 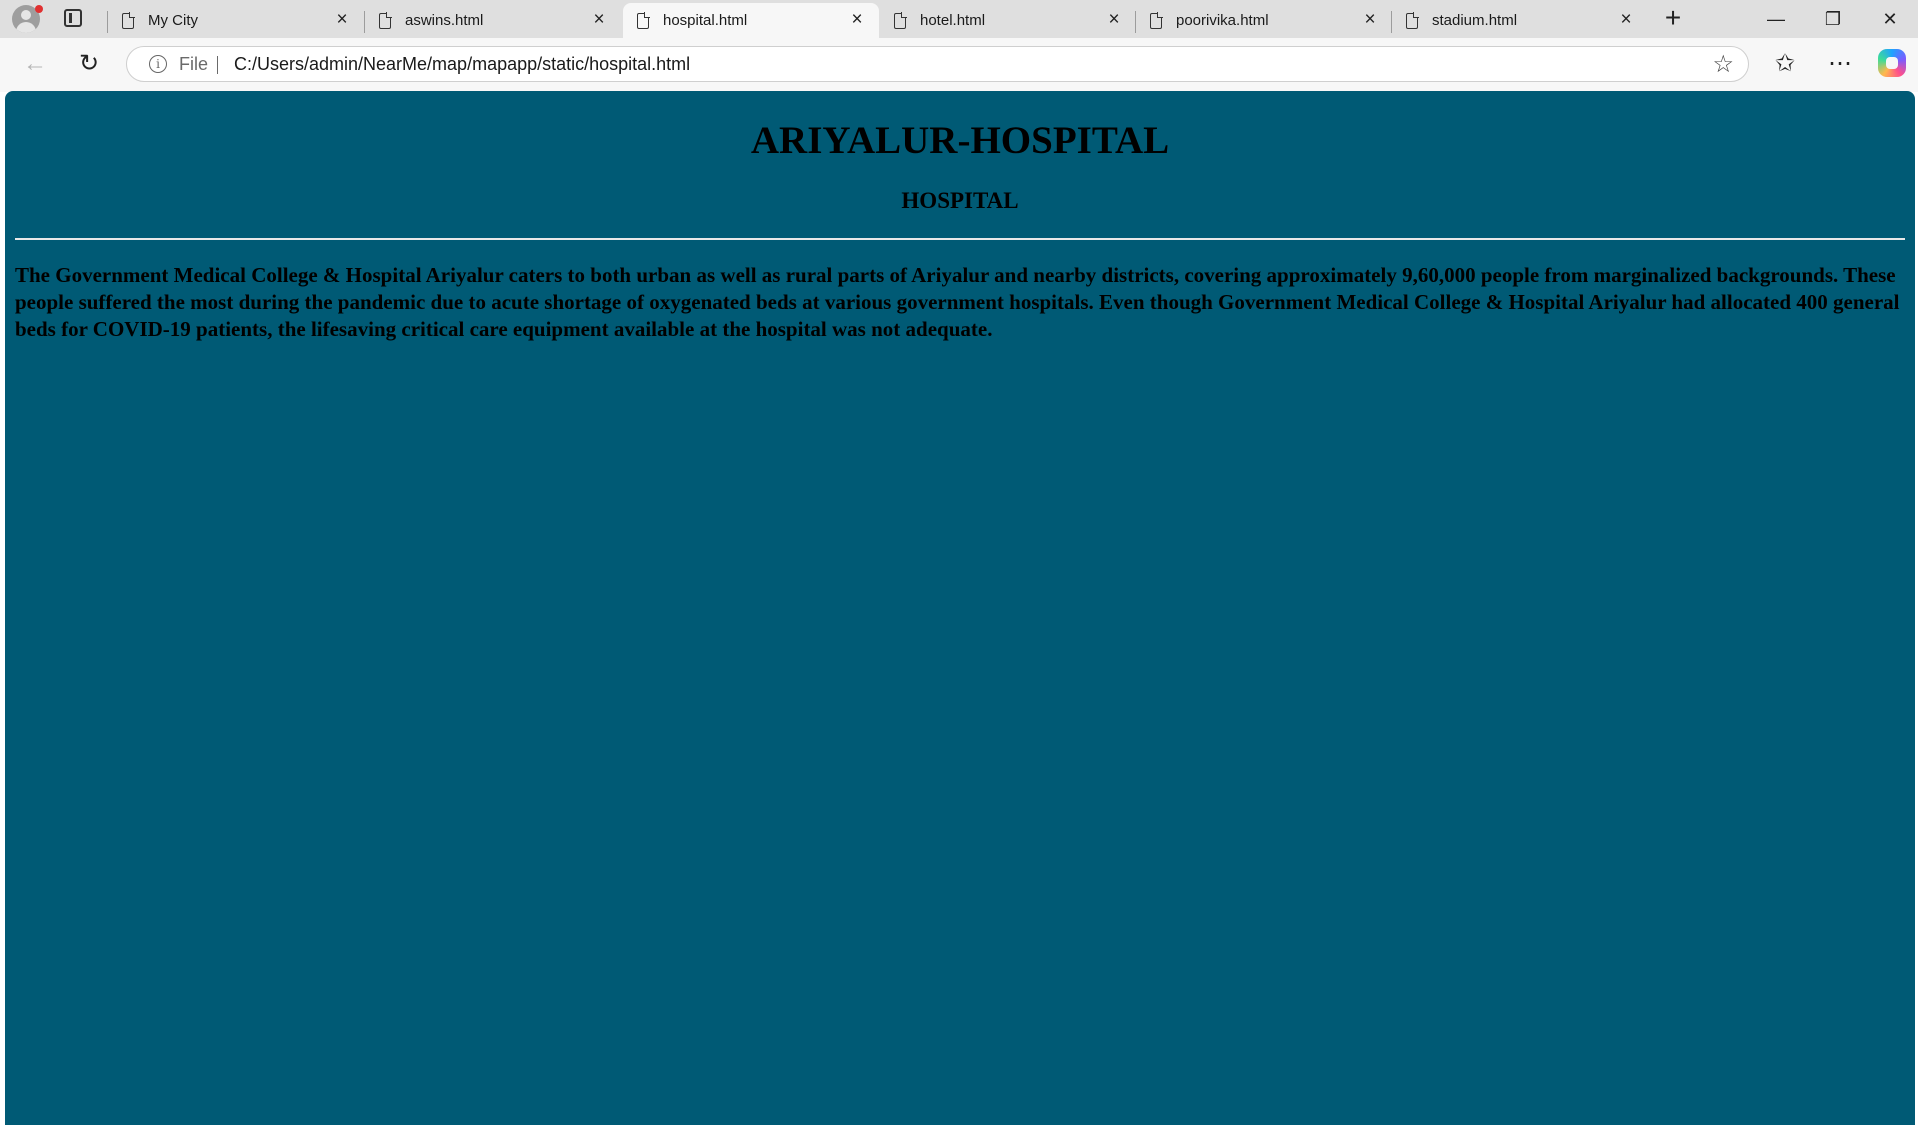 What do you see at coordinates (960, 140) in the screenshot?
I see `page-title: ARIYALUR-HOSPITAL` at bounding box center [960, 140].